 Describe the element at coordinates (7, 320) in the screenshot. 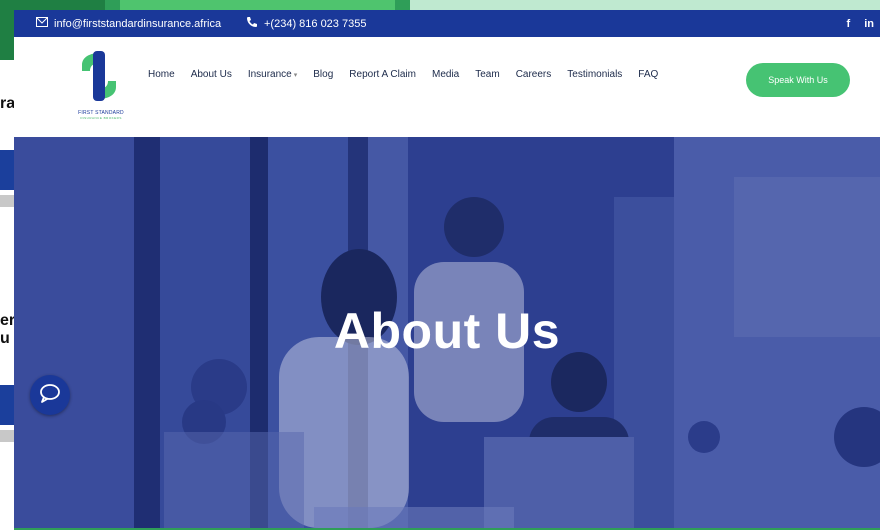

I see `background-text-fragment: er` at that location.